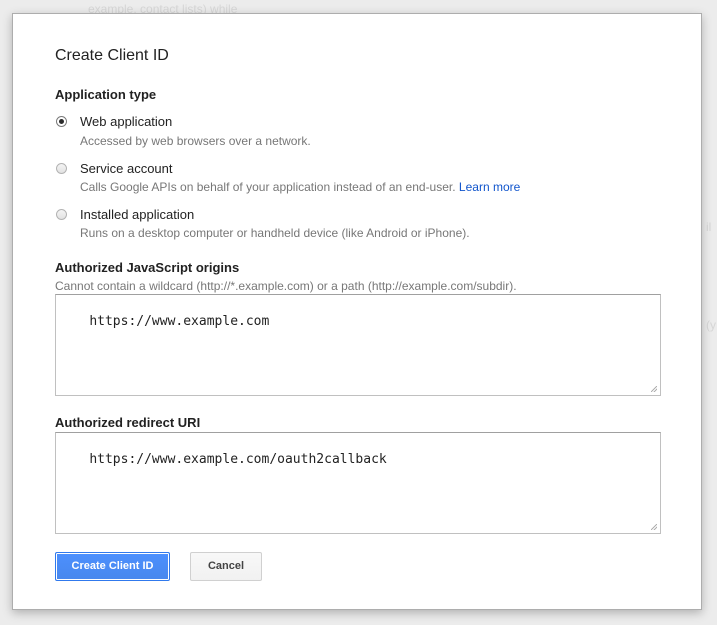 This screenshot has height=625, width=717. I want to click on dialog-title: Create Client ID, so click(112, 55).